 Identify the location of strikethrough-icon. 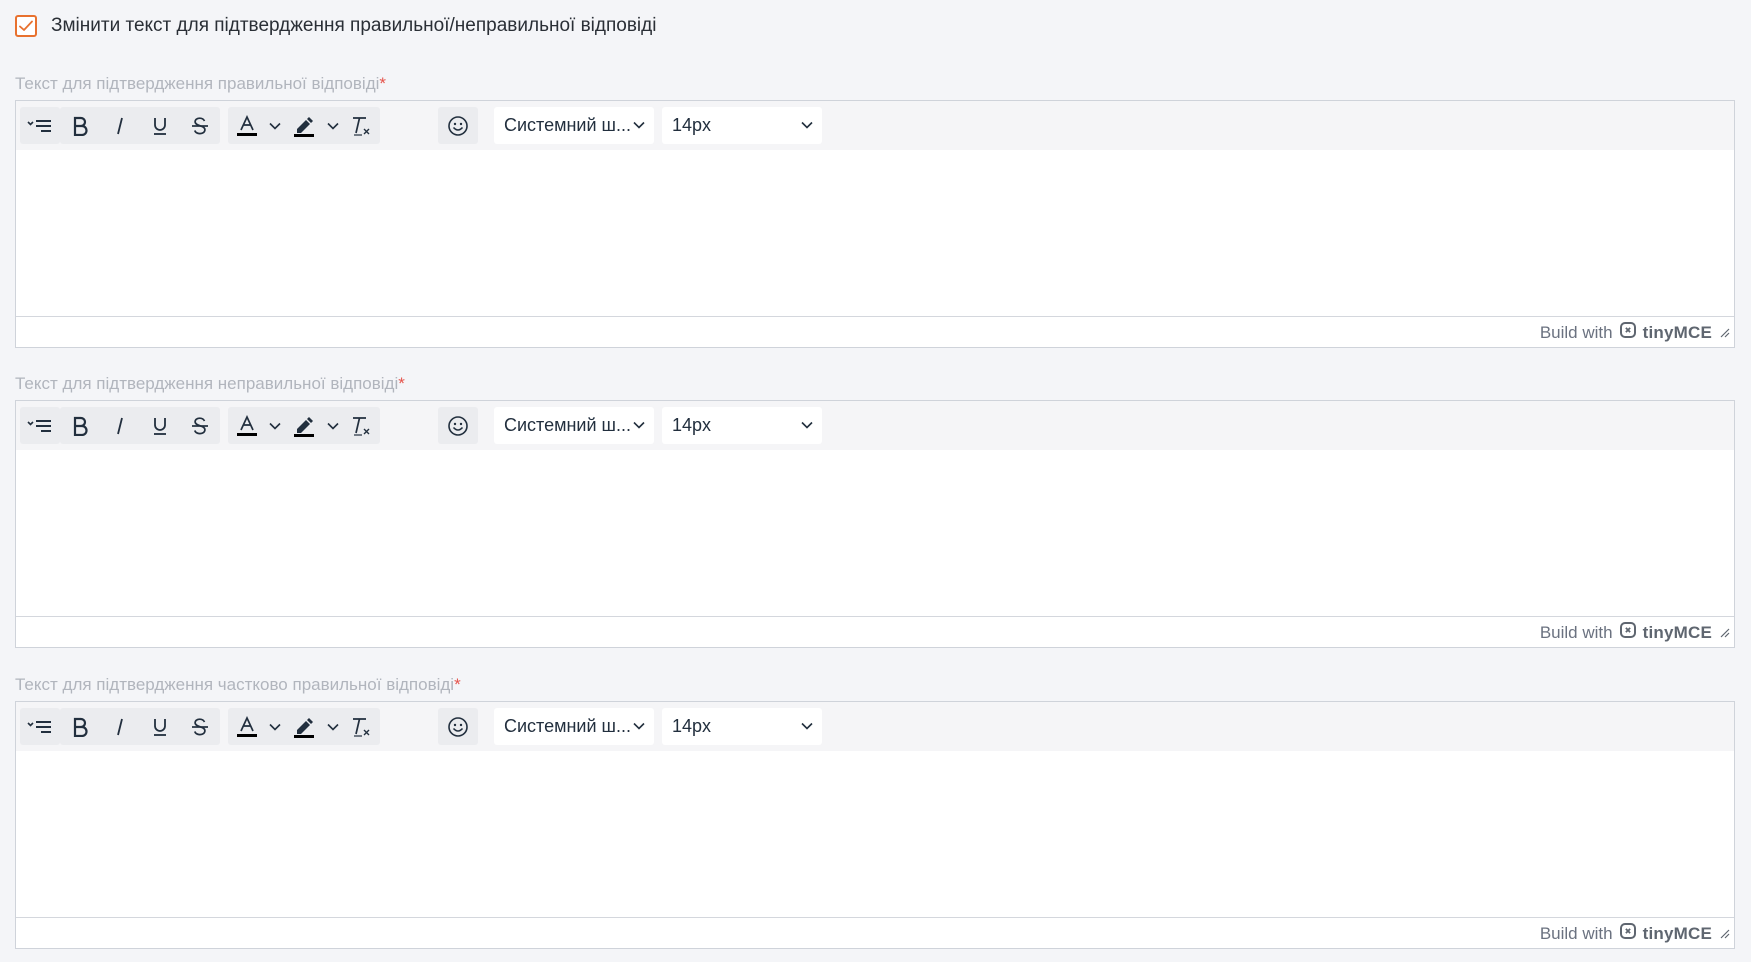
(200, 426).